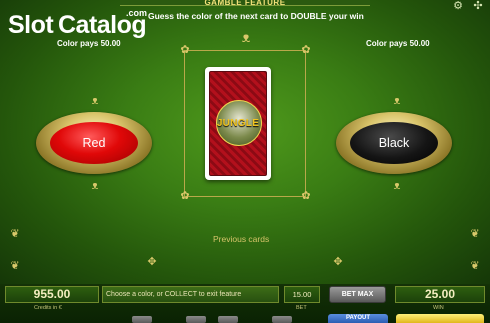 Image resolution: width=490 pixels, height=323 pixels. What do you see at coordinates (301, 308) in the screenshot?
I see `bet-label: BET` at bounding box center [301, 308].